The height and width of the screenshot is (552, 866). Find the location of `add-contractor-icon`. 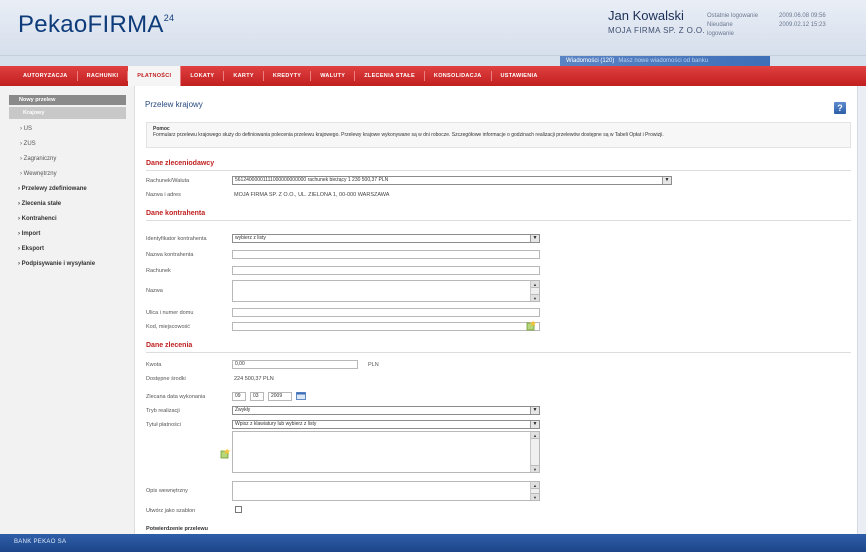

add-contractor-icon is located at coordinates (531, 325).